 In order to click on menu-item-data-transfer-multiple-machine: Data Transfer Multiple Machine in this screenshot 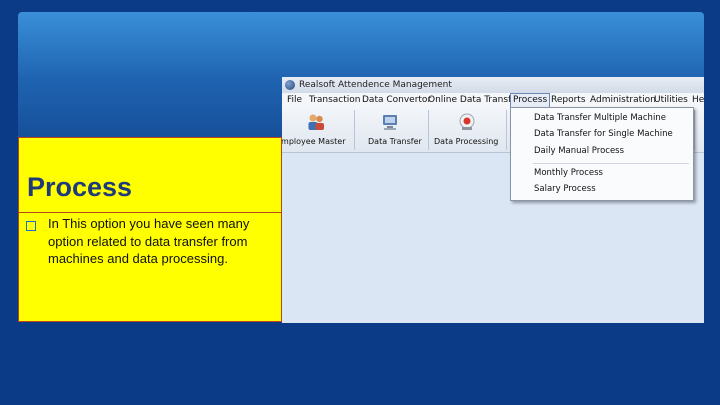, I will do `click(600, 118)`.